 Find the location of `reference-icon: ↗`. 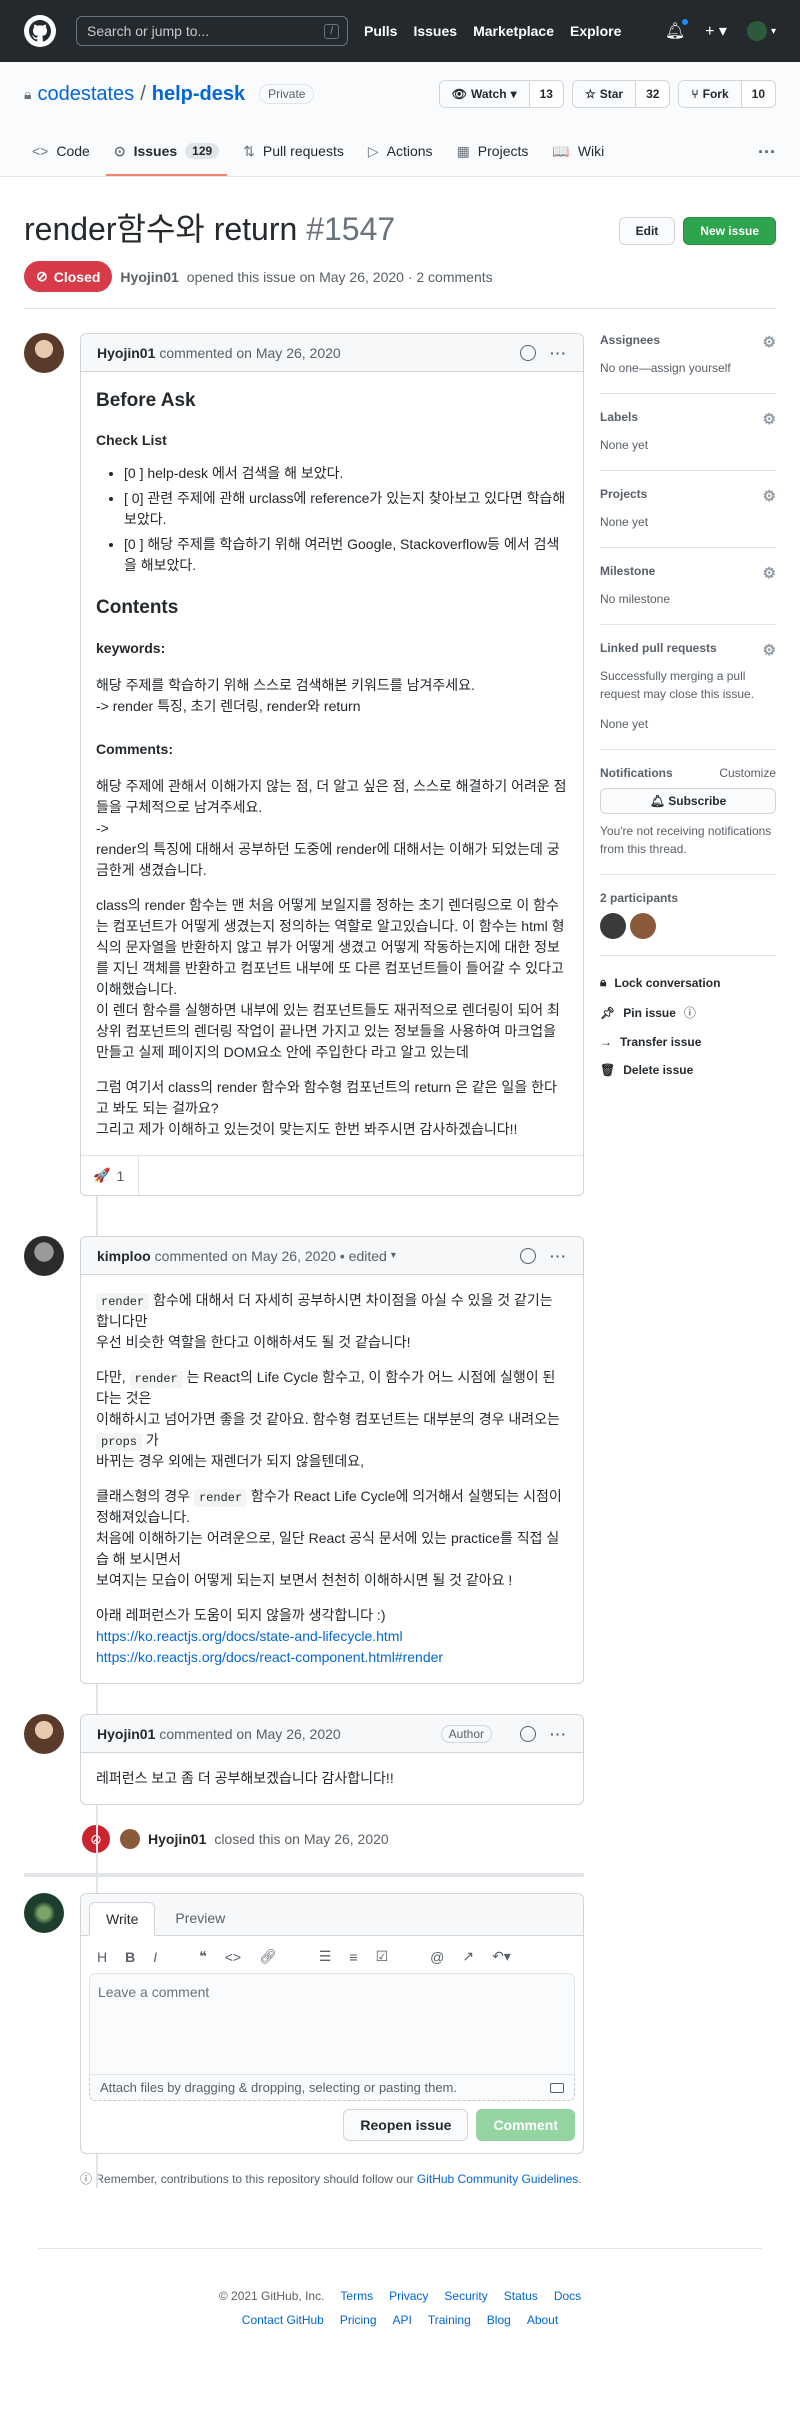

reference-icon: ↗ is located at coordinates (468, 1956).